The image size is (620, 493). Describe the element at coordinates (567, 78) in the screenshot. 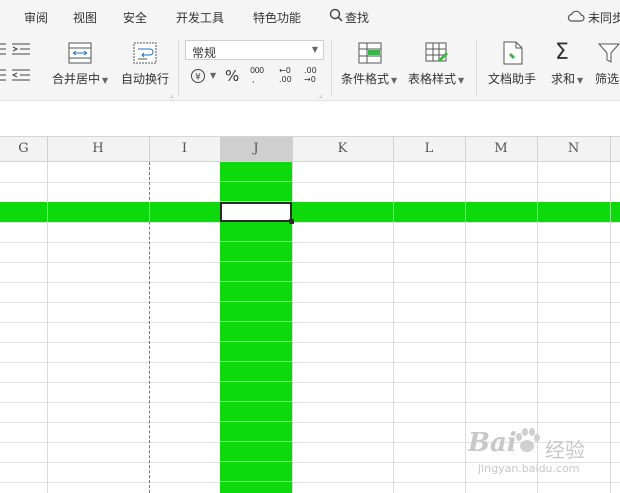

I see `sum-button: 求和 ▼` at that location.